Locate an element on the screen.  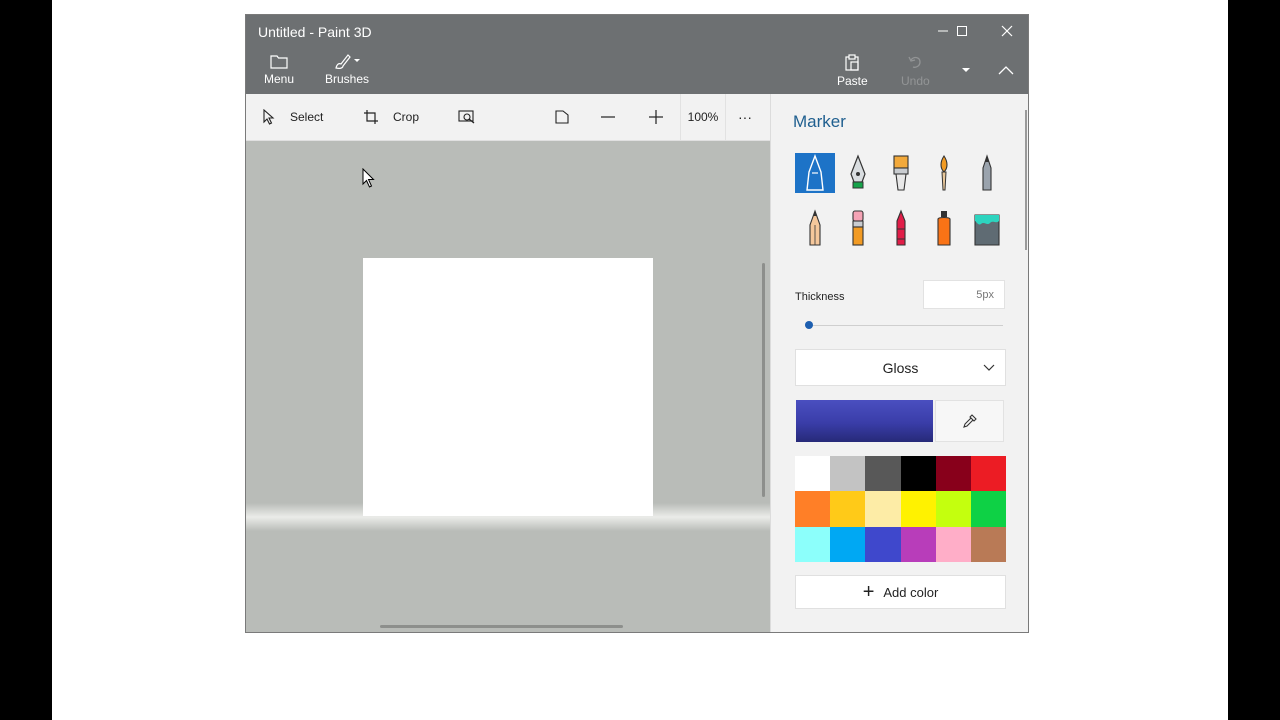
window-title: Untitled - Paint 3D is located at coordinates (315, 32).